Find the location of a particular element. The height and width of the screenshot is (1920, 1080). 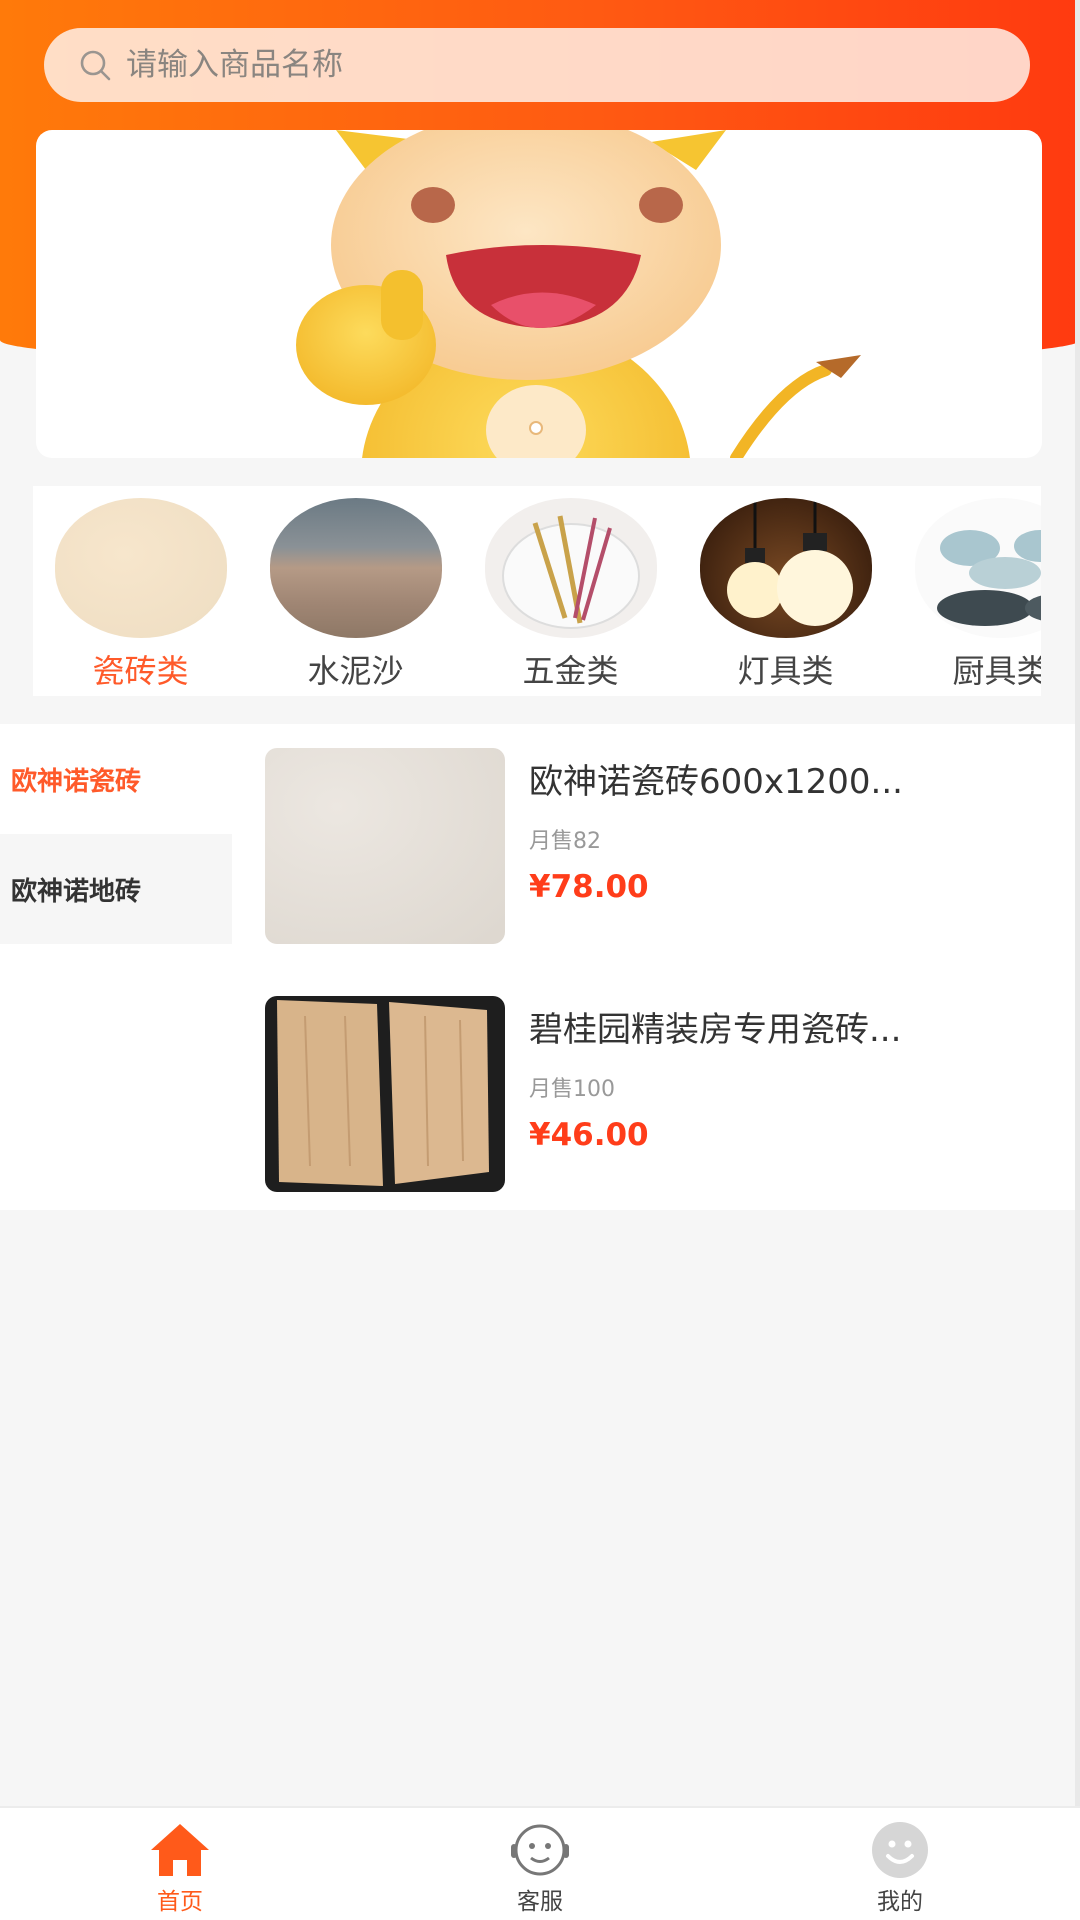

home-icon is located at coordinates (180, 1850).